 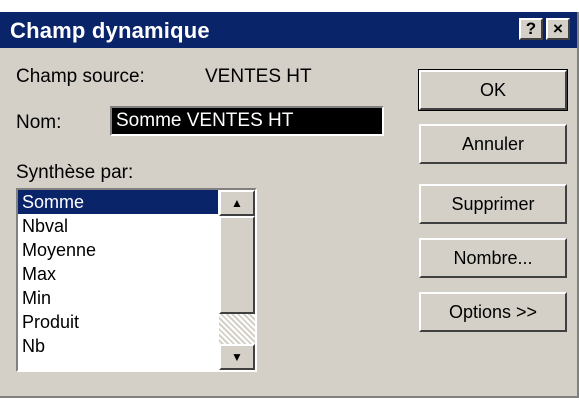 What do you see at coordinates (288, 30) in the screenshot?
I see `title-bar: Champ dynamique ? ×` at bounding box center [288, 30].